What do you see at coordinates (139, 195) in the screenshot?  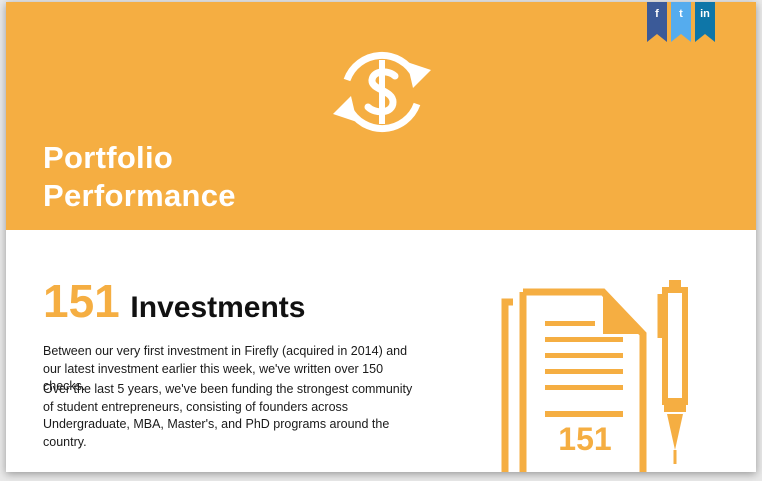 I see `page-title-line-2: Performance` at bounding box center [139, 195].